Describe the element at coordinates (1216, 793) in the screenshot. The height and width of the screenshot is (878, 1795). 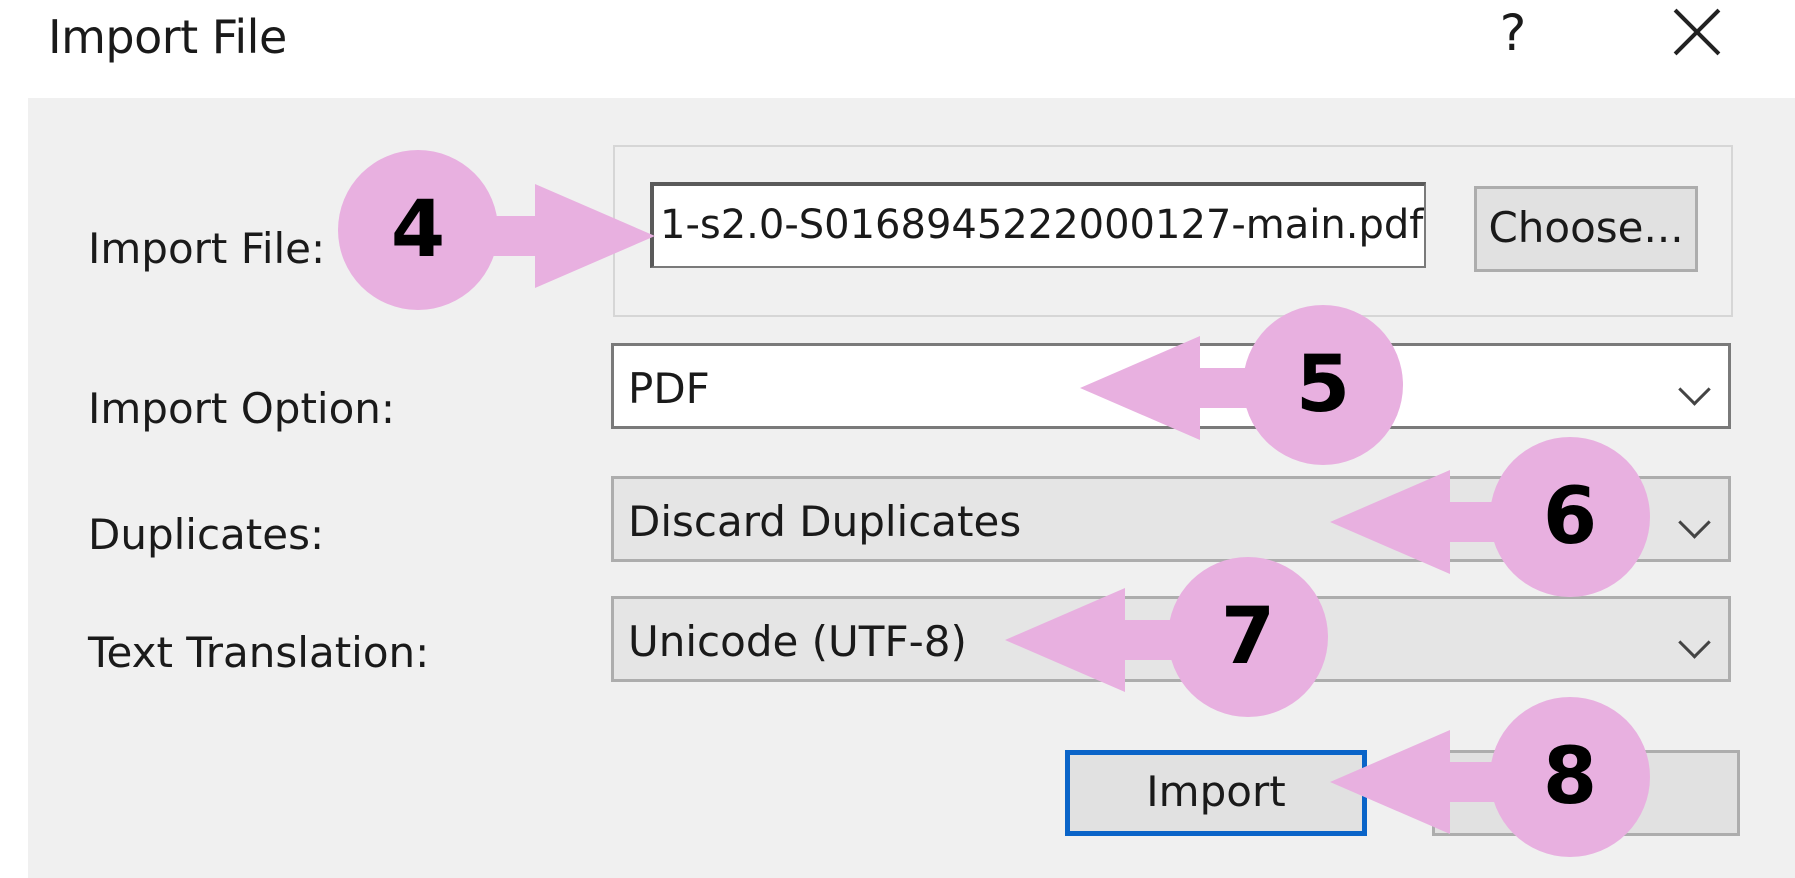
I see `import-button: Import` at that location.